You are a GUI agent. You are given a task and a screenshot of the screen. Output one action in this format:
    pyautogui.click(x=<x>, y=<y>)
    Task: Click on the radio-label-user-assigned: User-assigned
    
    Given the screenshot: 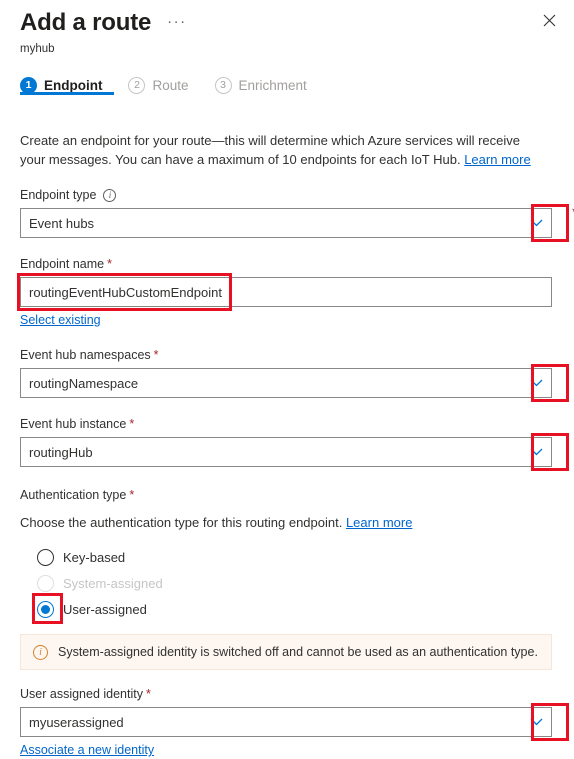 What is the action you would take?
    pyautogui.click(x=105, y=609)
    